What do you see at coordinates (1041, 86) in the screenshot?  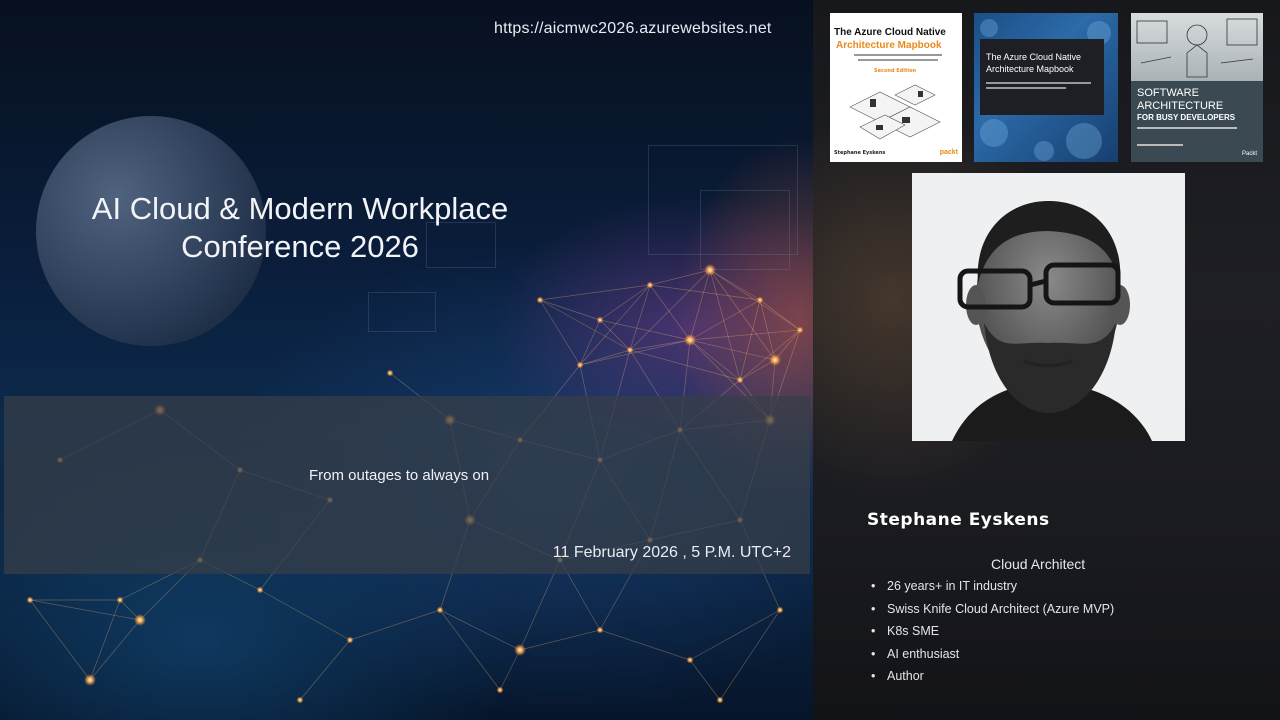 I see `book2-description-lines` at bounding box center [1041, 86].